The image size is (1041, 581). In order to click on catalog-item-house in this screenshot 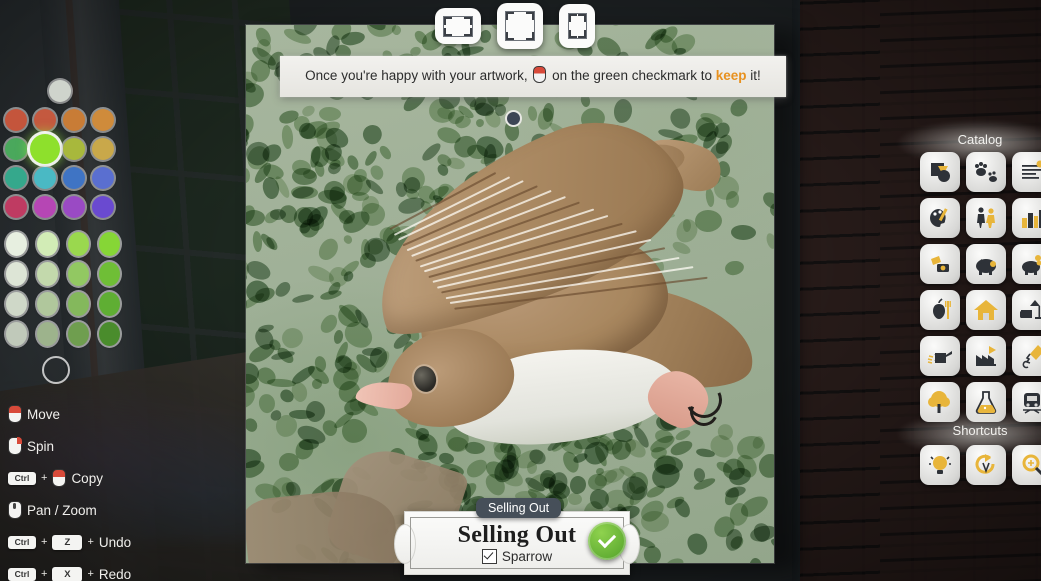, I will do `click(986, 310)`.